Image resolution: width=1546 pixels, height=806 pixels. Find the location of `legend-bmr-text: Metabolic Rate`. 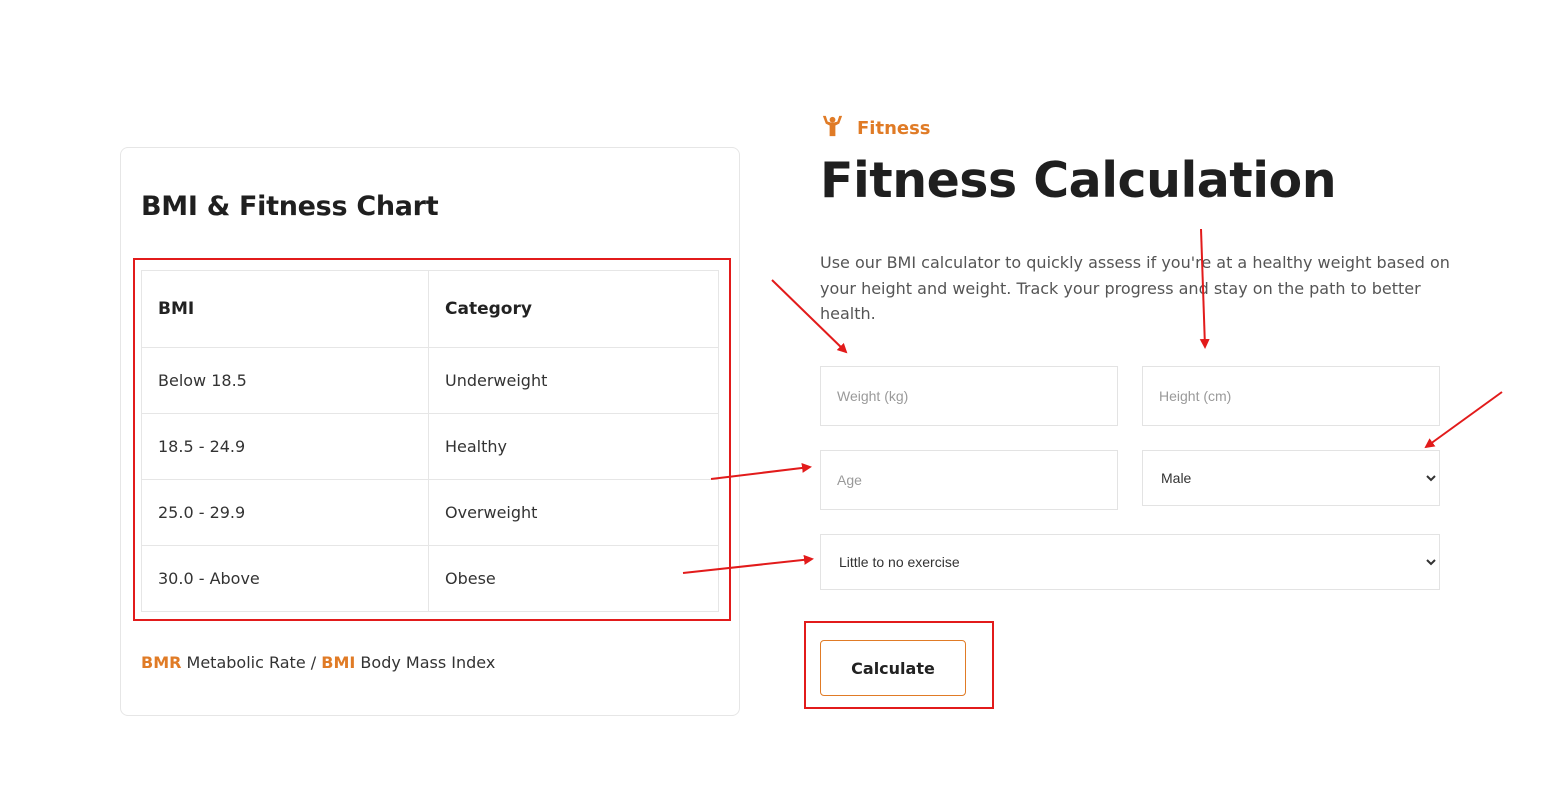

legend-bmr-text: Metabolic Rate is located at coordinates (246, 662).